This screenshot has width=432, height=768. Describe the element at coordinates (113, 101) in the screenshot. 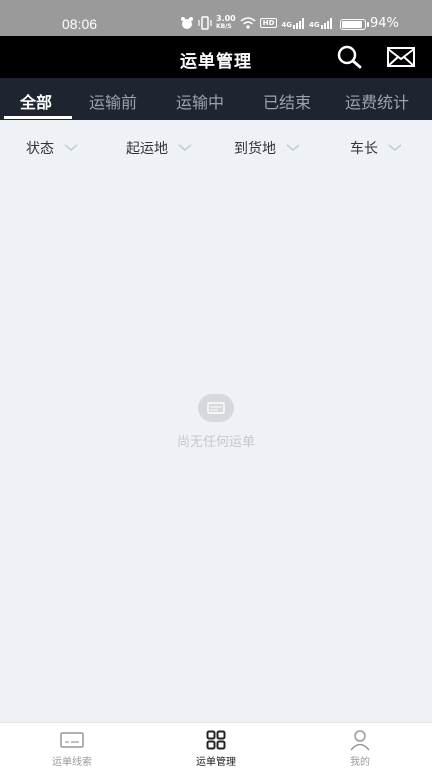

I see `tab-before-transport: 运输前` at that location.